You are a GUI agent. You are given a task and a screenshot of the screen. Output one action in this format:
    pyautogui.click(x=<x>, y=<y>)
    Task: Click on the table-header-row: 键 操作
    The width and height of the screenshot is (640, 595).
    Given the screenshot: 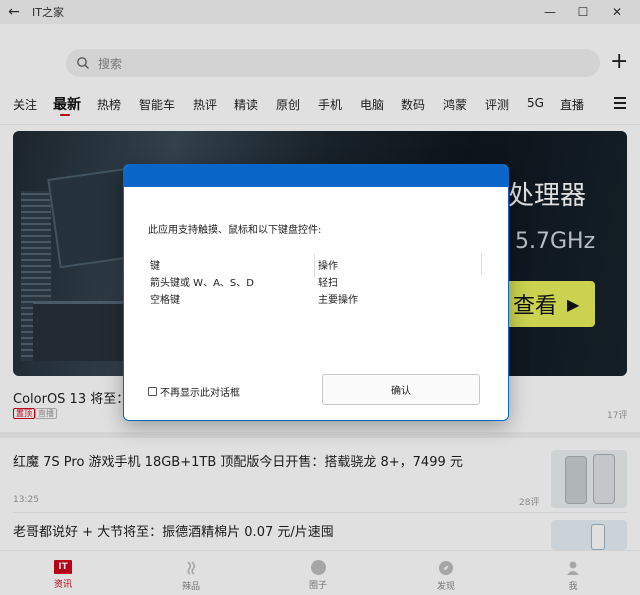 What is the action you would take?
    pyautogui.click(x=317, y=265)
    